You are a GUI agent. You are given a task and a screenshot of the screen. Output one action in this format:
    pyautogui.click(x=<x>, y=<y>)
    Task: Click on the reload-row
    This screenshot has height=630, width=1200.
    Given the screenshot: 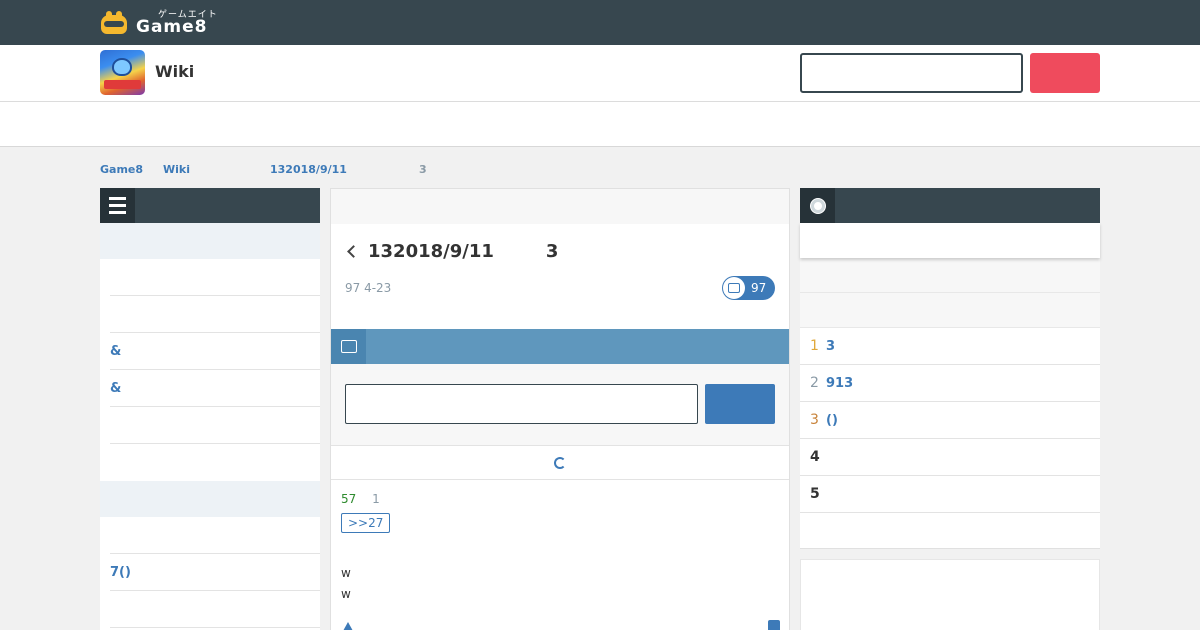 What is the action you would take?
    pyautogui.click(x=560, y=463)
    